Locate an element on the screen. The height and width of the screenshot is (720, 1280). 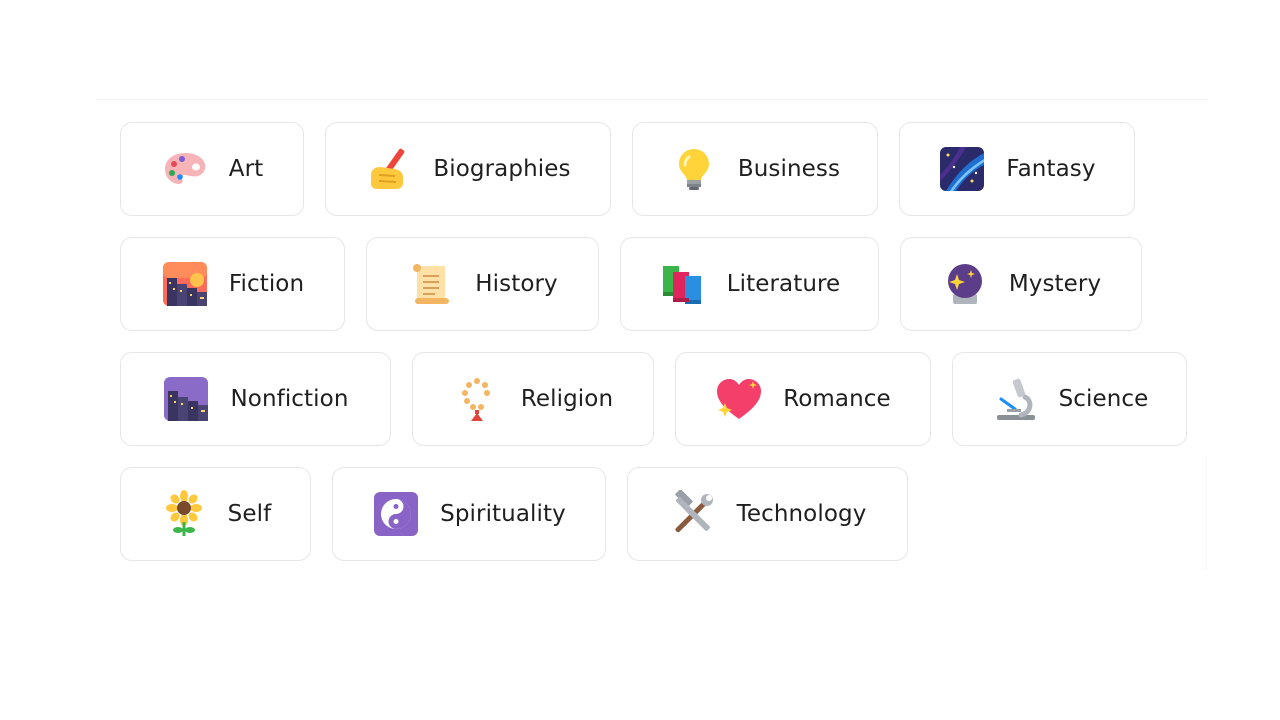
category-label: Self is located at coordinates (249, 514).